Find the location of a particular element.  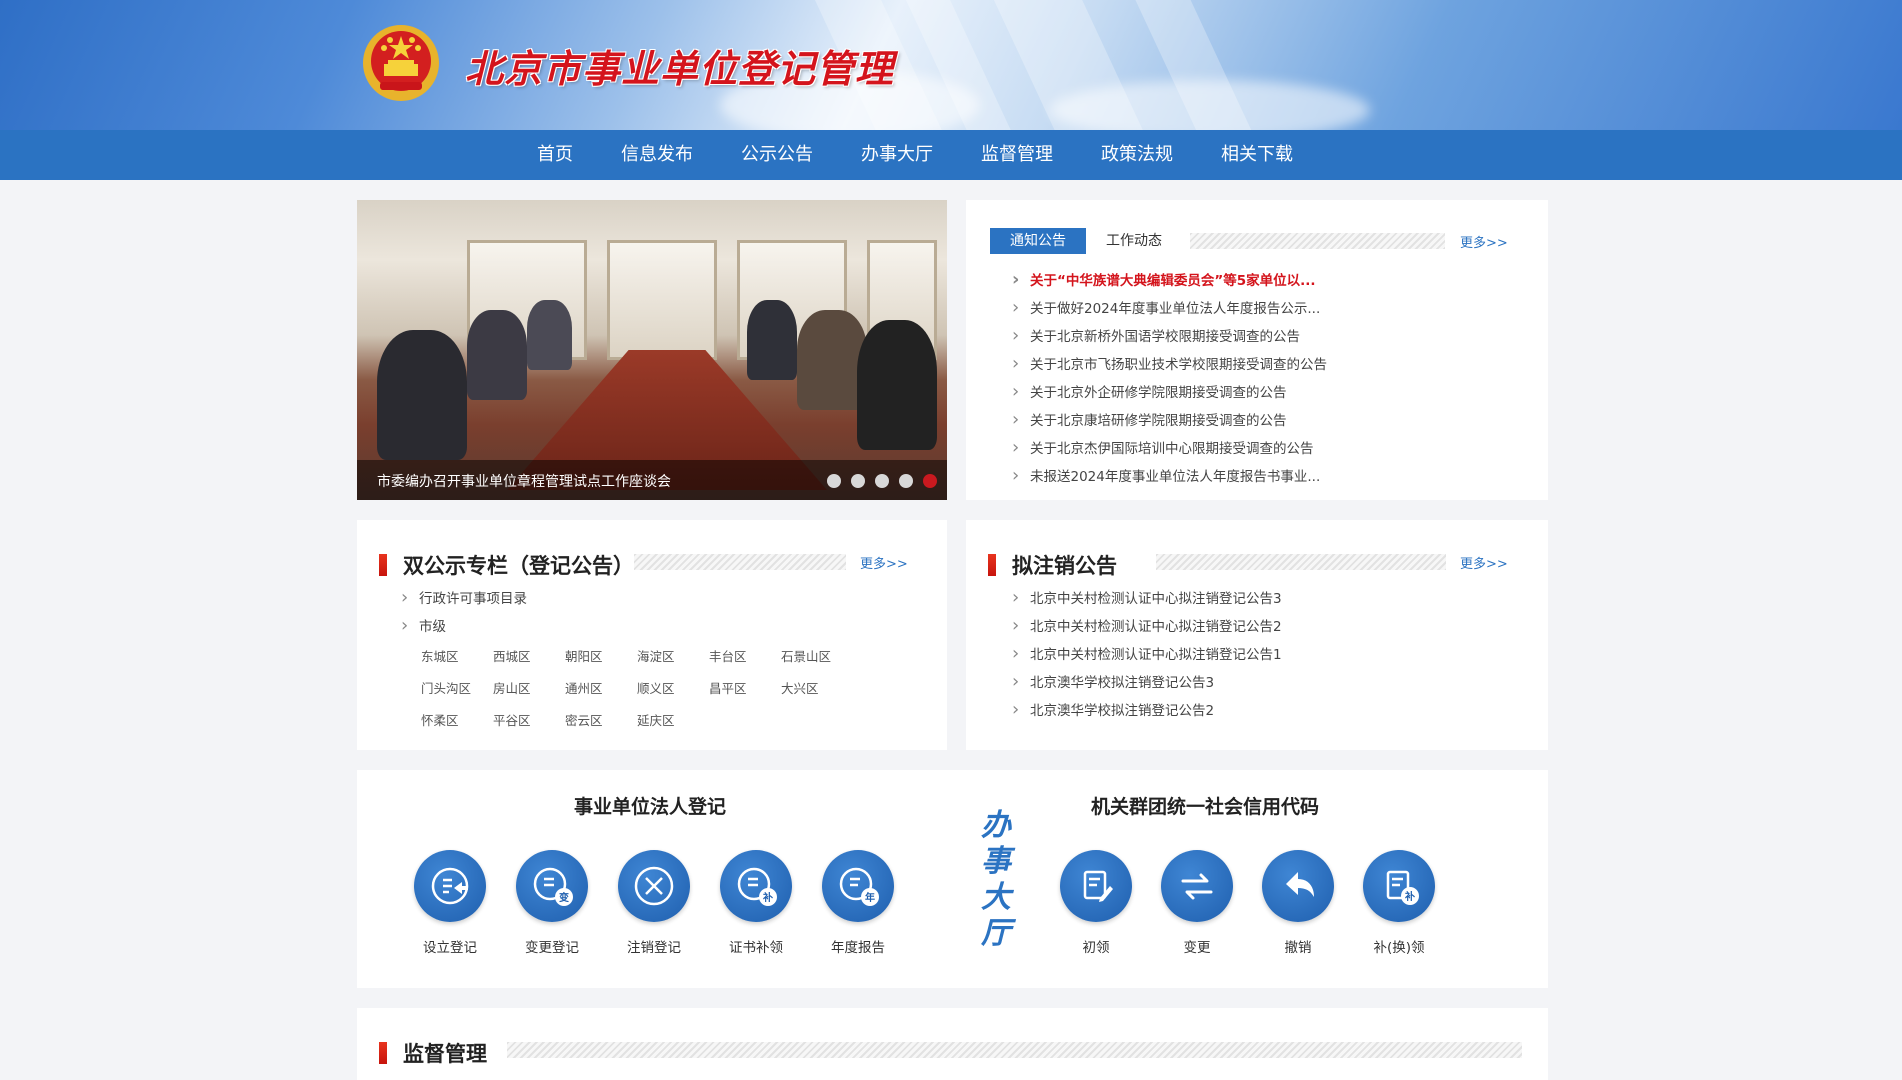

list-item: 北京中关村检测认证中心拟注销登记公告1 is located at coordinates (1147, 654).